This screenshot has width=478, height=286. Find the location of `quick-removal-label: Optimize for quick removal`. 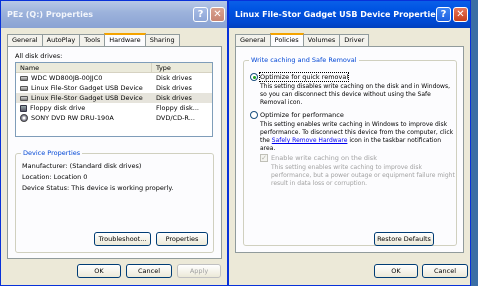

quick-removal-label: Optimize for quick removal is located at coordinates (304, 77).